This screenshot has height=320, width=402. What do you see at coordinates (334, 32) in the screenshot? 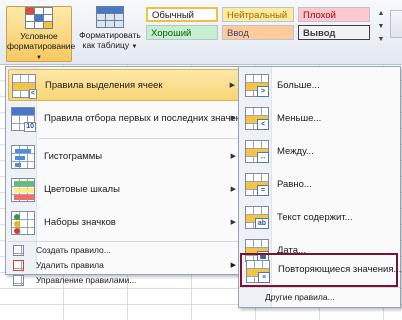
I see `style-output: Вывод` at bounding box center [334, 32].